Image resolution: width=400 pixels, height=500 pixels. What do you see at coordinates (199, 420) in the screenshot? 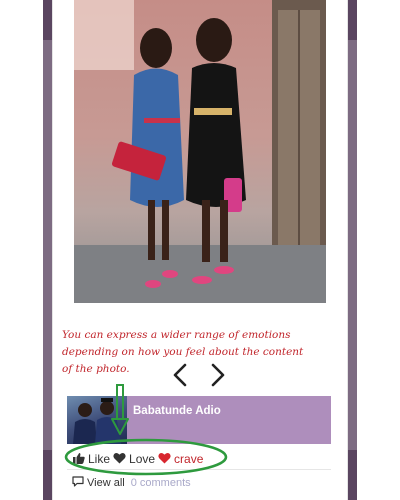
I see `post-author-bar: Babatunde Adio` at bounding box center [199, 420].